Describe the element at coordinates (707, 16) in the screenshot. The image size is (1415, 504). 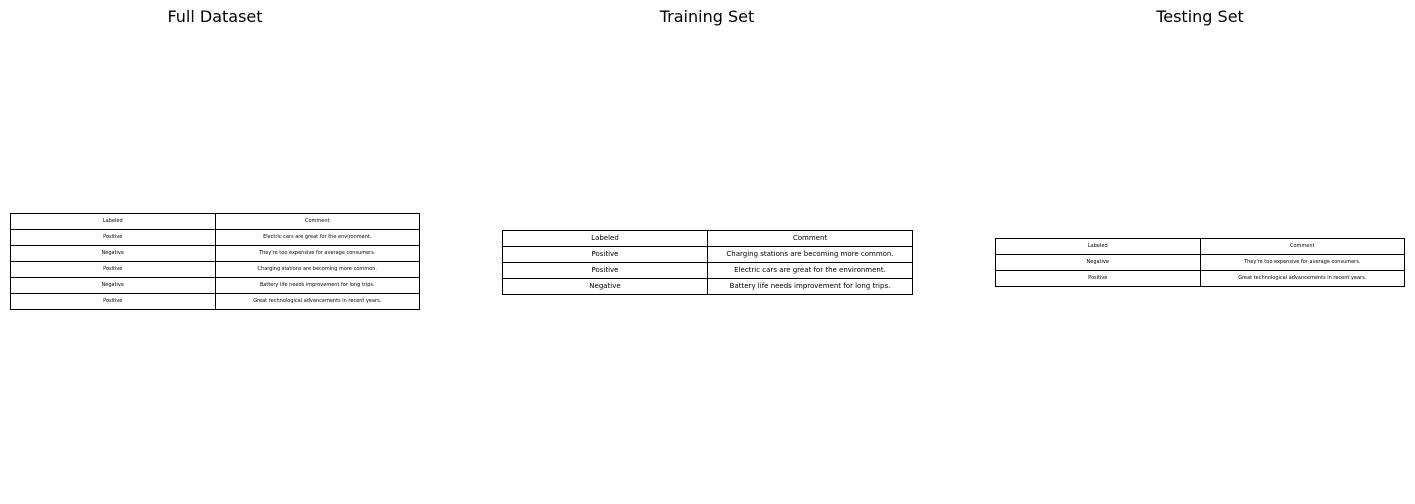
I see `panel-title-training-set: Training Set` at that location.